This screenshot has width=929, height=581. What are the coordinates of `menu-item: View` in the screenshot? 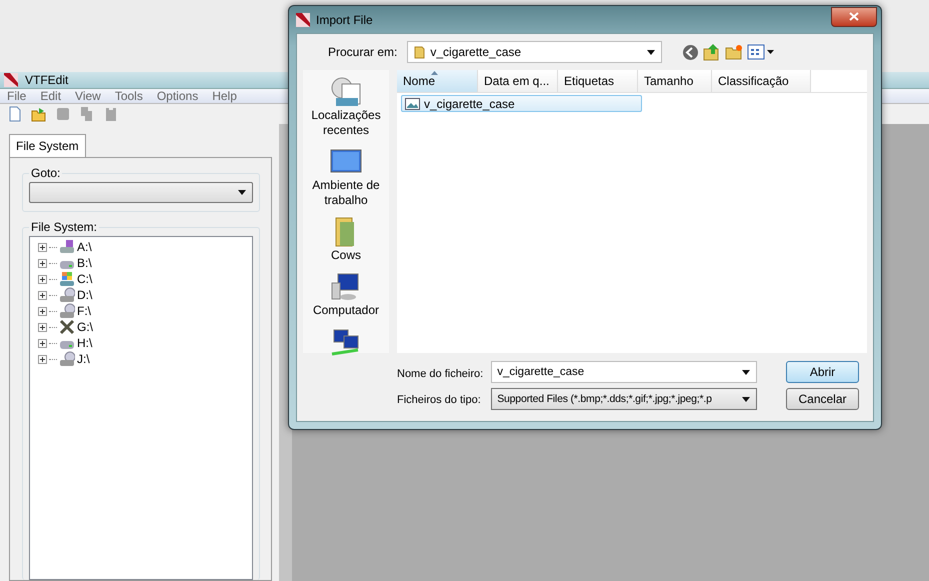 It's located at (88, 96).